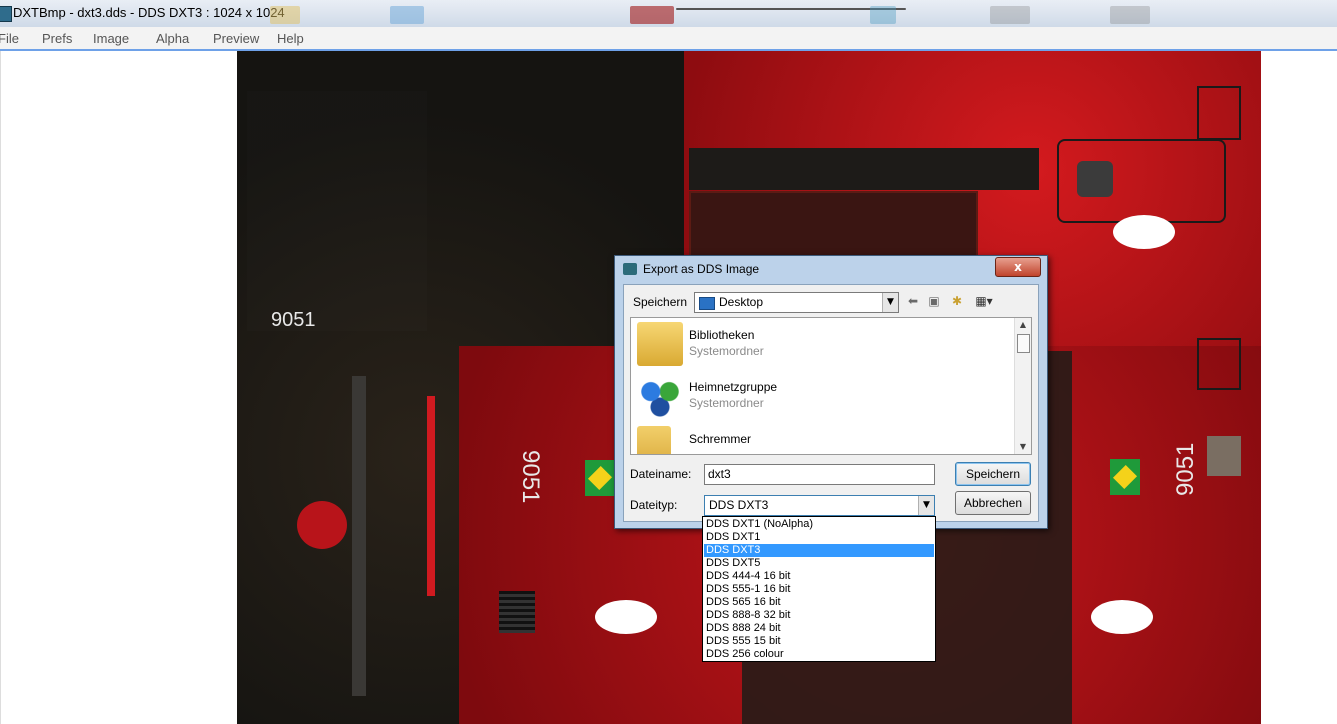 Image resolution: width=1337 pixels, height=724 pixels. Describe the element at coordinates (630, 269) in the screenshot. I see `dialog-app-icon` at that location.